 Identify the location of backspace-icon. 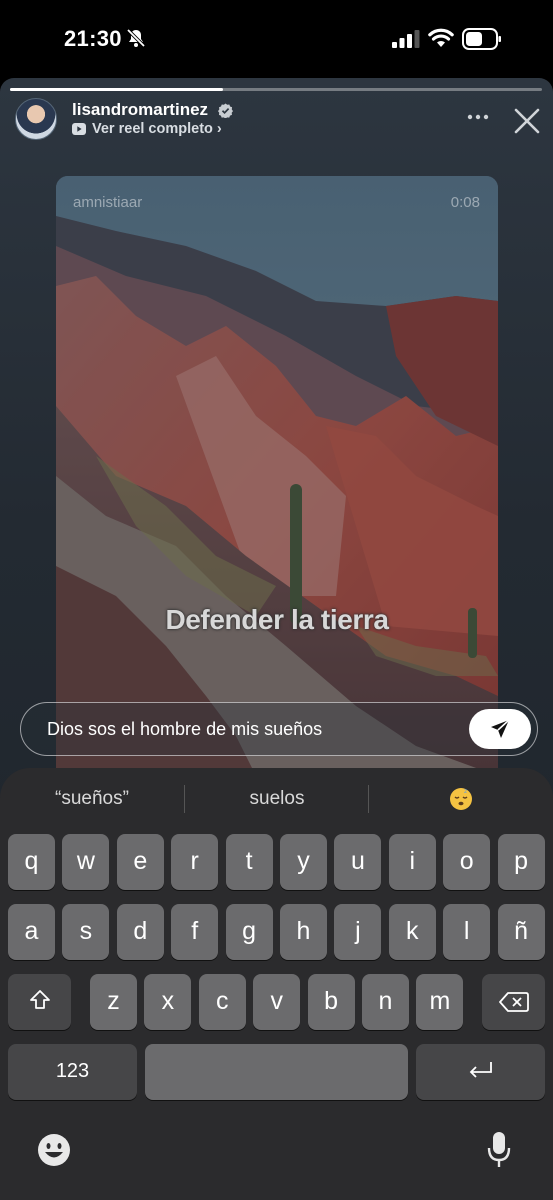
(513, 1002).